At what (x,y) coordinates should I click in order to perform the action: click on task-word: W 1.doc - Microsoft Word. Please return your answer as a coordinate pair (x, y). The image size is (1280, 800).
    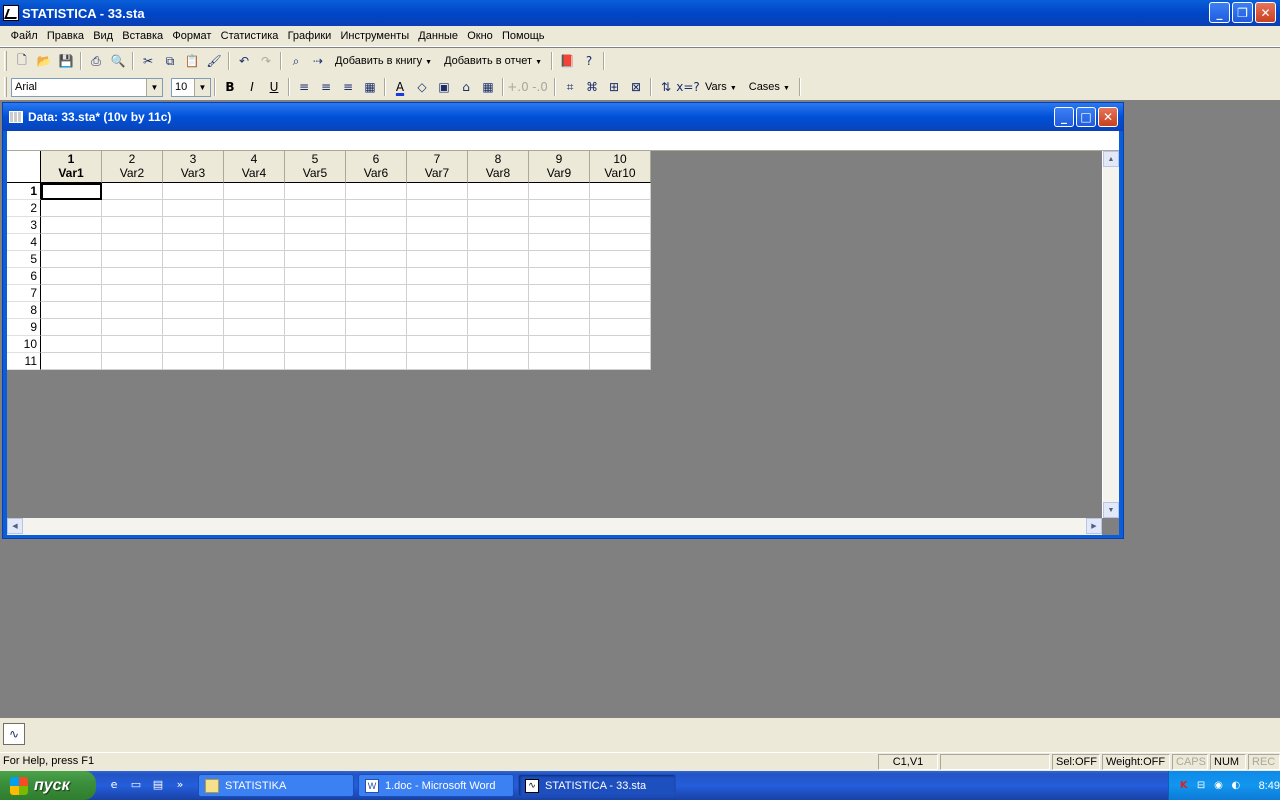
    Looking at the image, I should click on (436, 785).